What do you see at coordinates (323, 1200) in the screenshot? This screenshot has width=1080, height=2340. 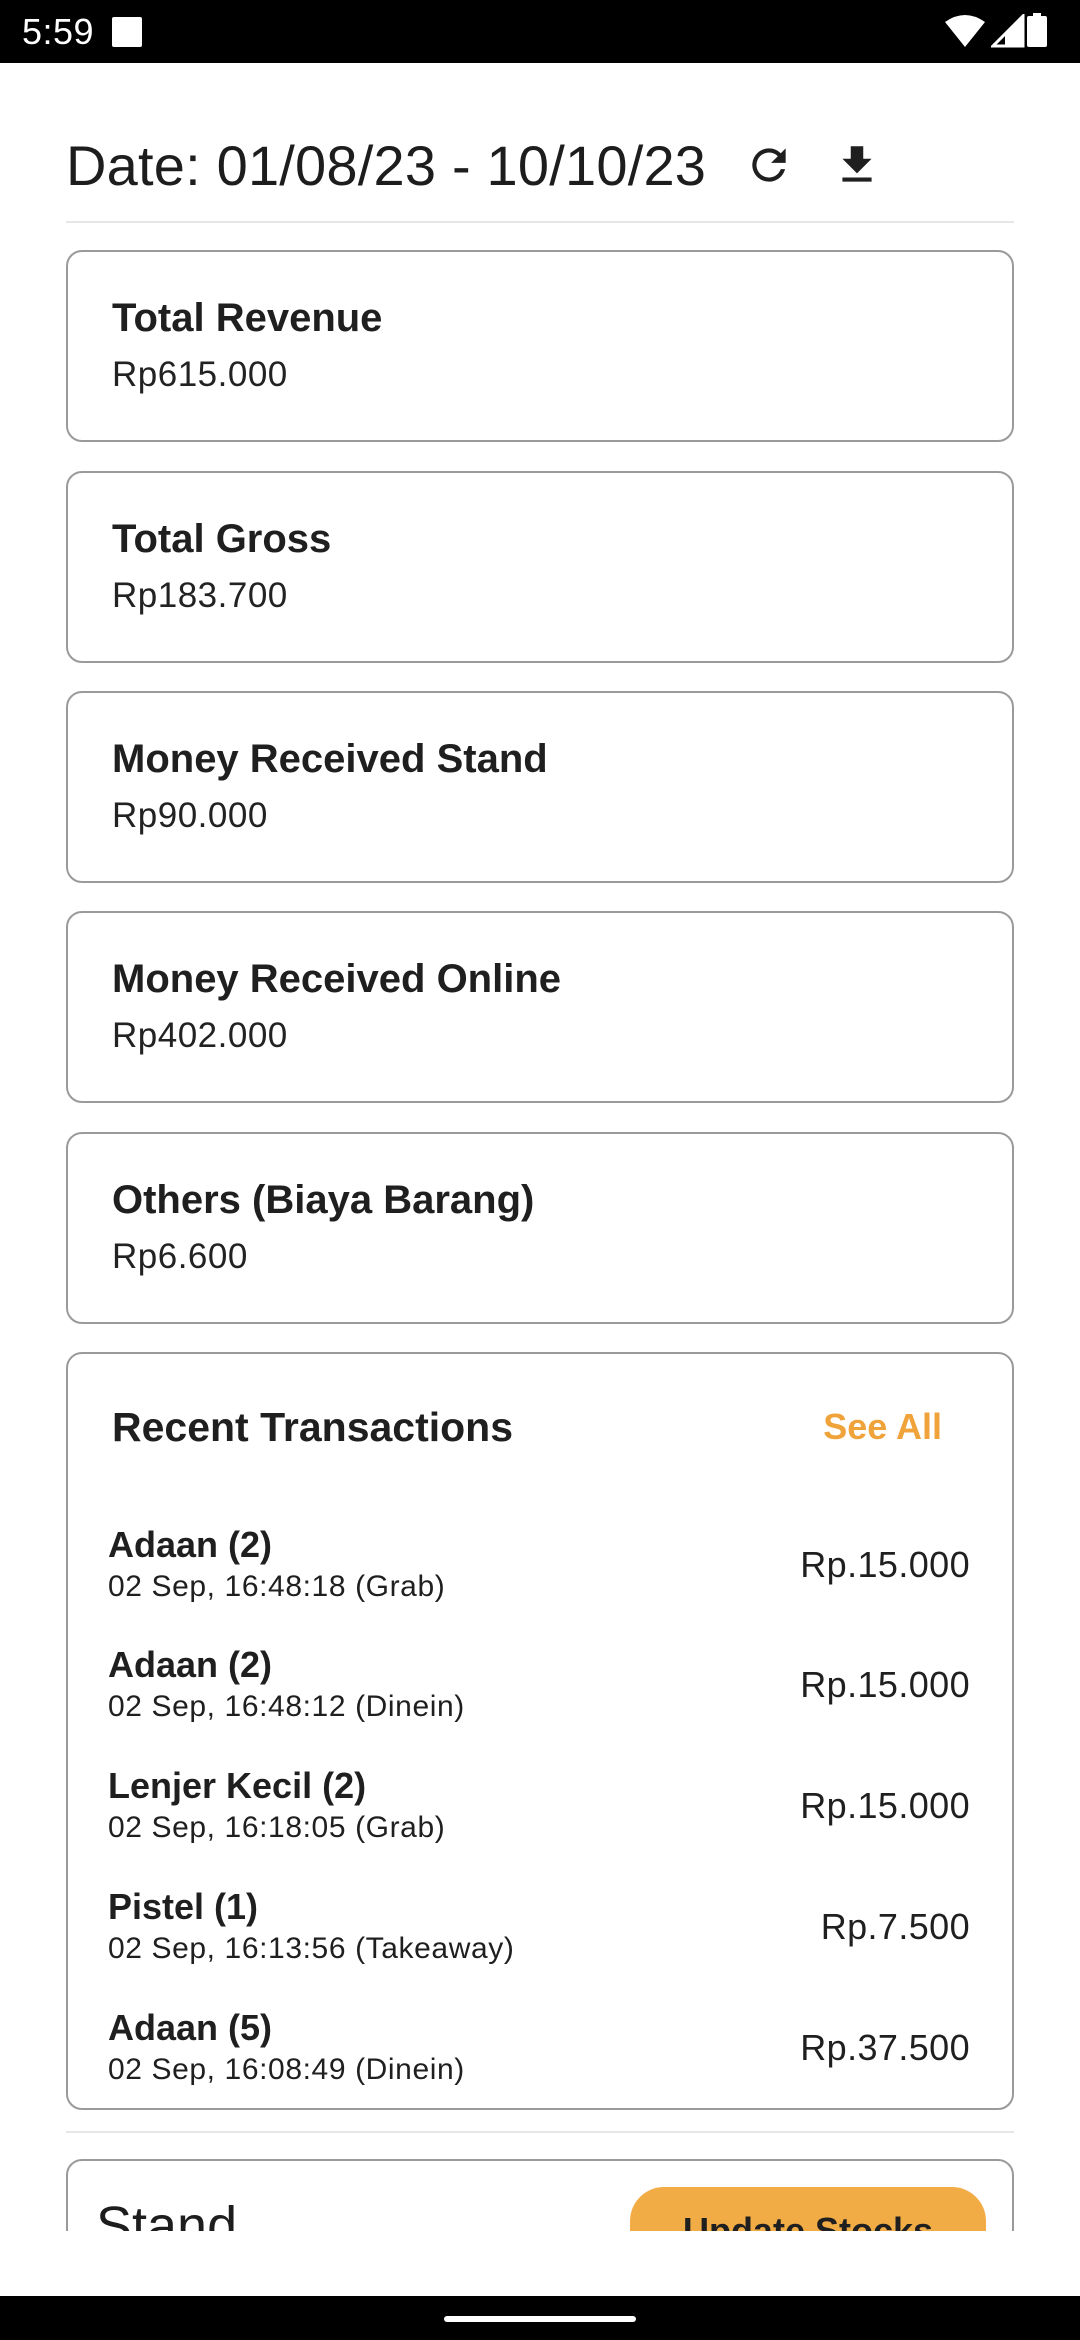 I see `stat-title: Others (Biaya Barang)` at bounding box center [323, 1200].